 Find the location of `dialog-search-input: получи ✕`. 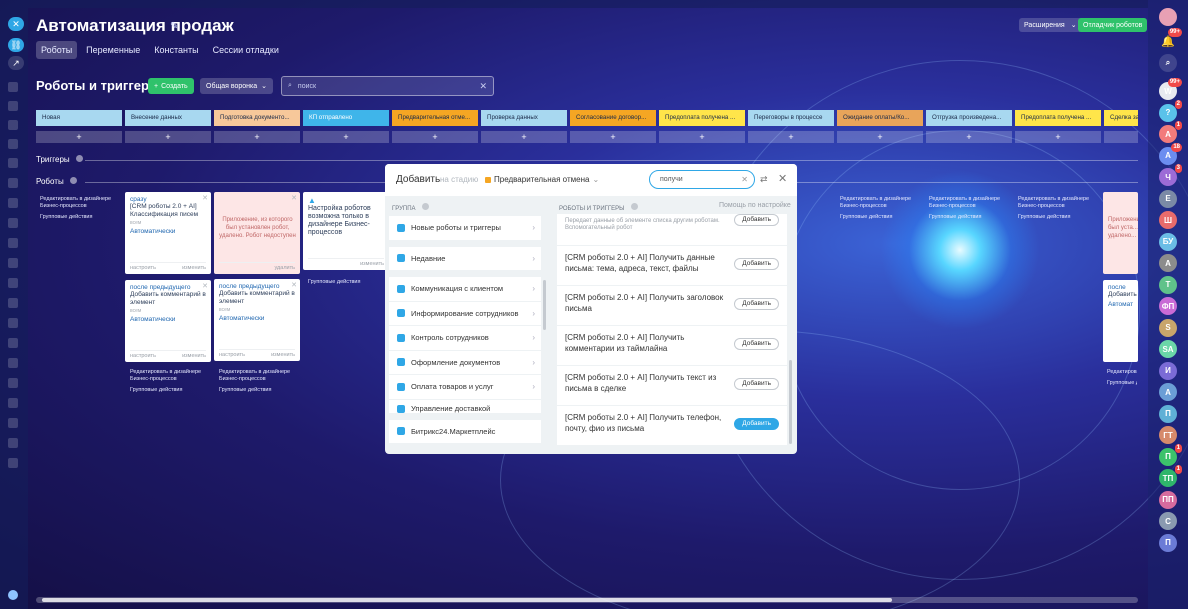

dialog-search-input: получи ✕ is located at coordinates (702, 179).